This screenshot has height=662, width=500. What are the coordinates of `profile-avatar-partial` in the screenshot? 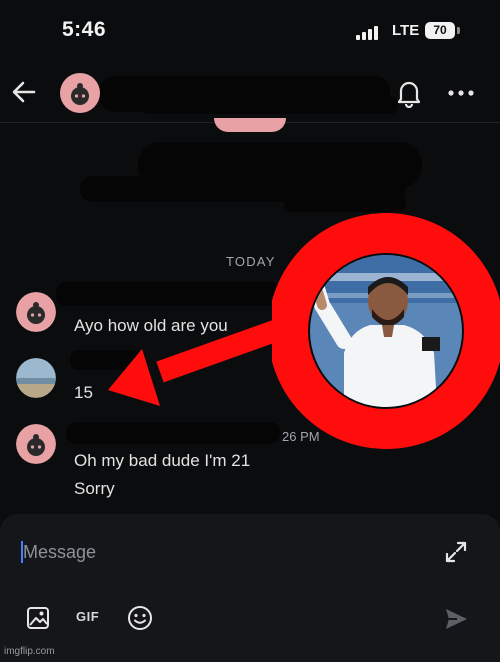 It's located at (250, 125).